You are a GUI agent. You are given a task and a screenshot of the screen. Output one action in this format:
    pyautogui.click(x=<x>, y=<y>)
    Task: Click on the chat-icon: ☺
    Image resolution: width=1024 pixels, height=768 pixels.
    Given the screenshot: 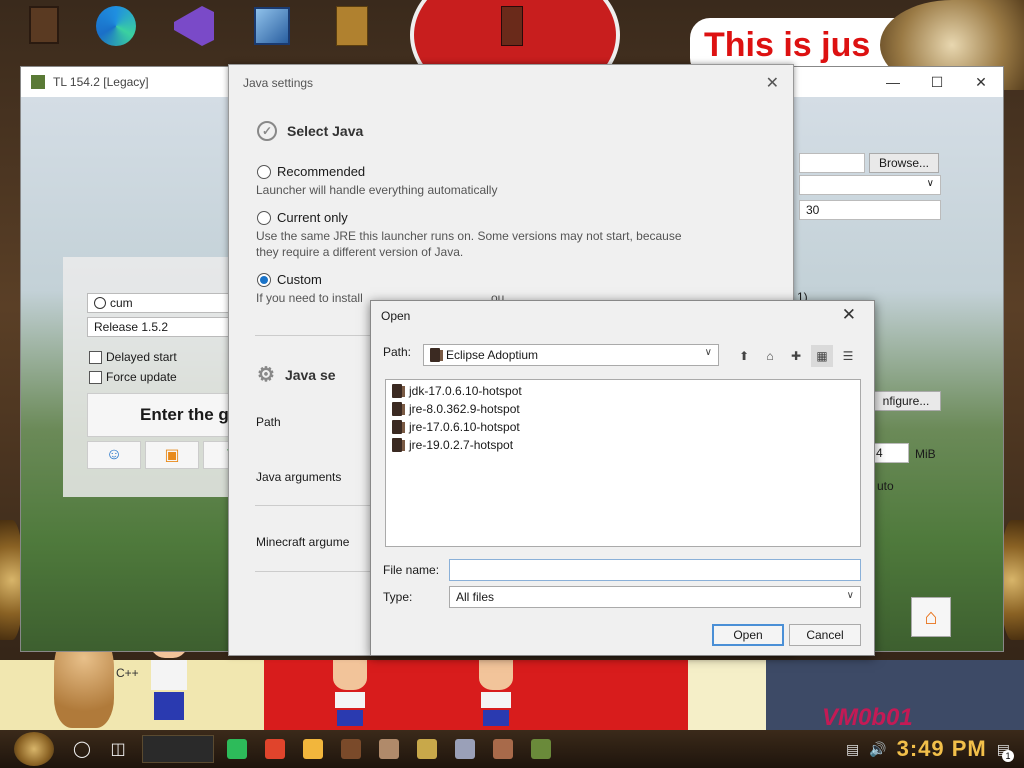 What is the action you would take?
    pyautogui.click(x=114, y=455)
    